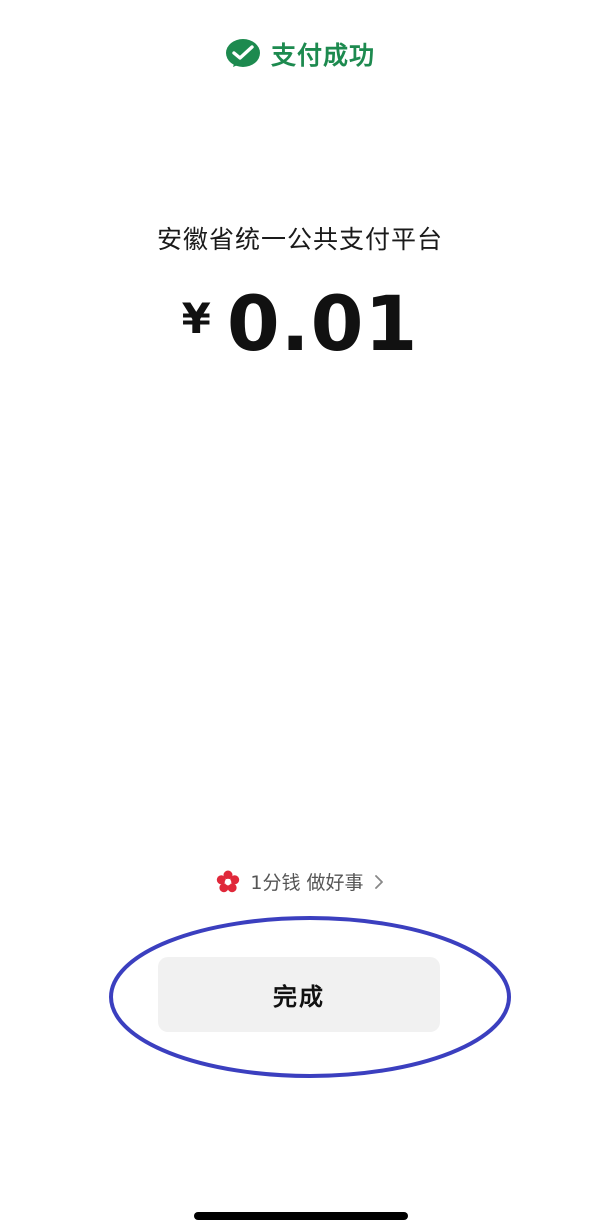 The height and width of the screenshot is (1231, 600). What do you see at coordinates (322, 55) in the screenshot?
I see `payment-success-title: 支付成功` at bounding box center [322, 55].